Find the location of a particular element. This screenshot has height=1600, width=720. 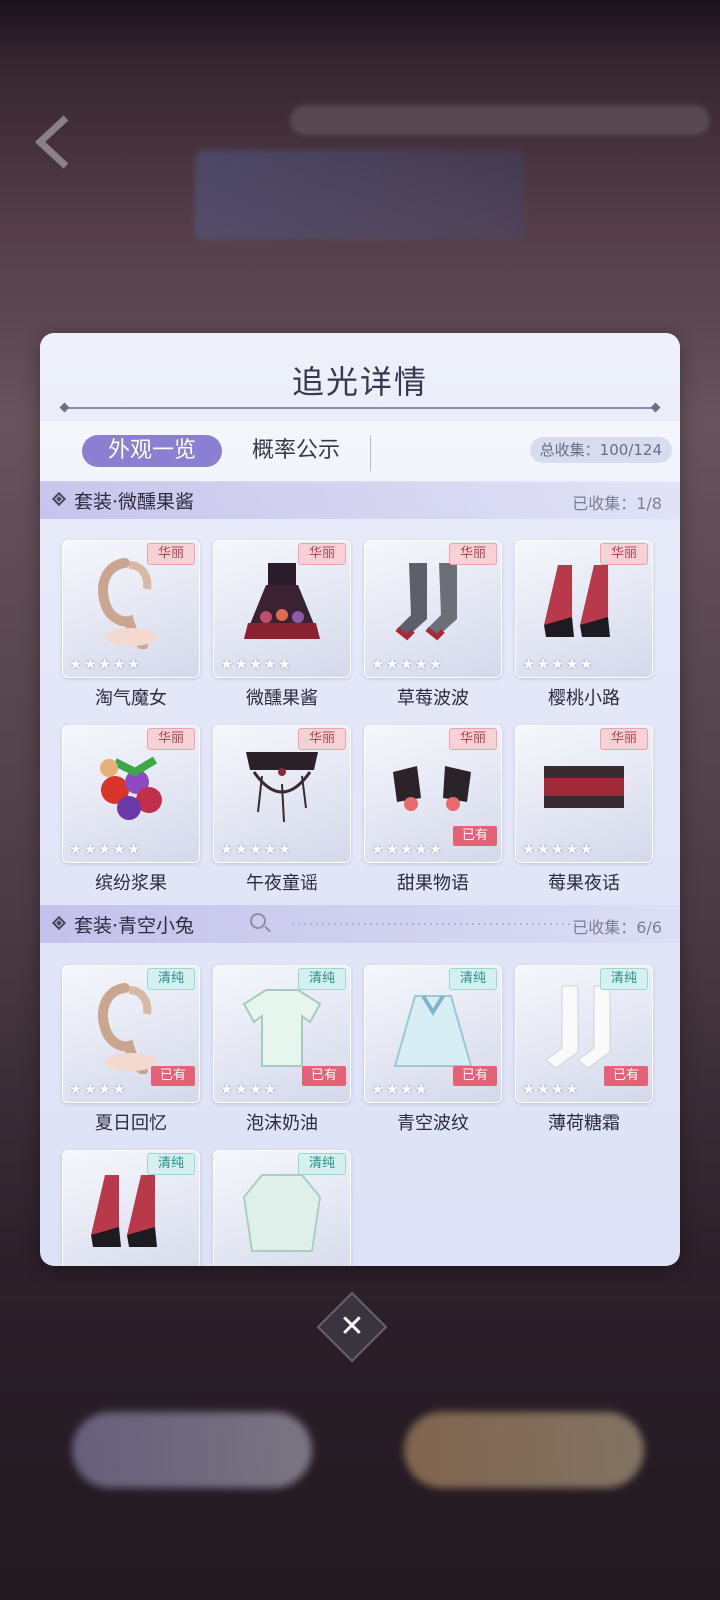

dress-icon is located at coordinates (282, 603).